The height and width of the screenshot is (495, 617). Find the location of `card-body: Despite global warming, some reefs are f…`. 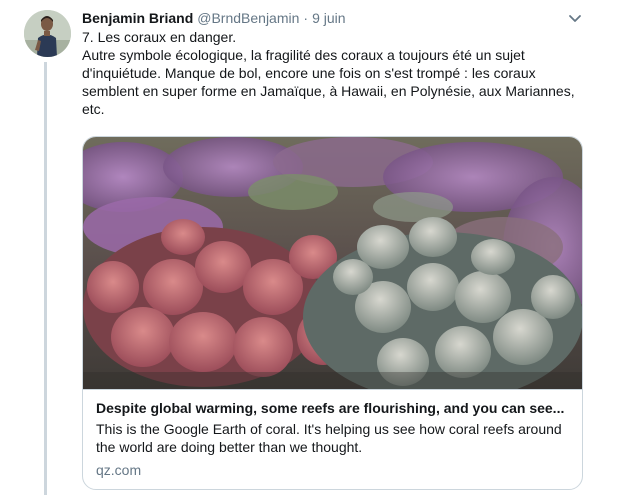

card-body: Despite global warming, some reefs are f… is located at coordinates (332, 434).